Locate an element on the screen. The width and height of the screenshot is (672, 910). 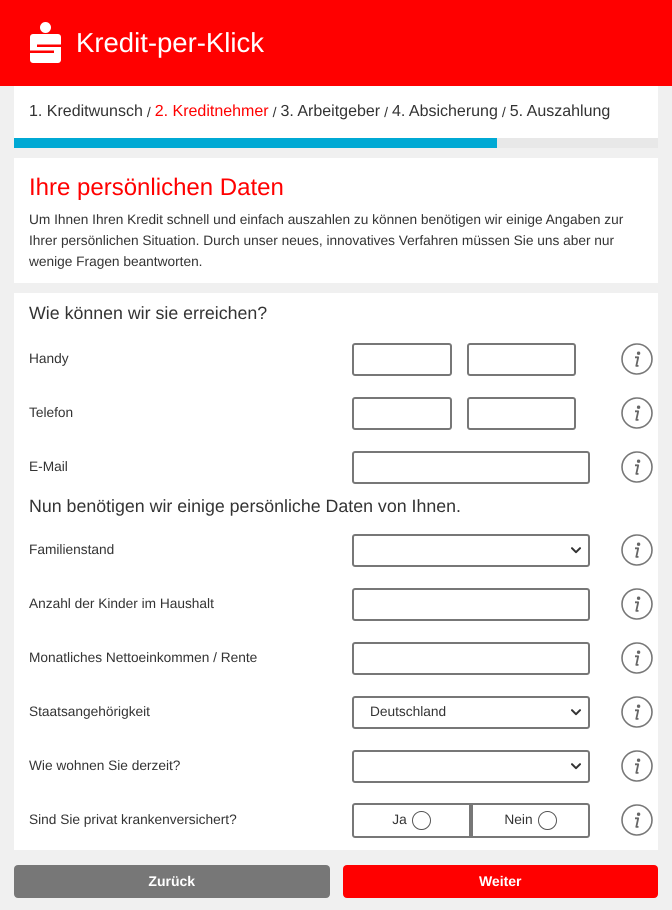
field-label: E-Mail is located at coordinates (49, 467).